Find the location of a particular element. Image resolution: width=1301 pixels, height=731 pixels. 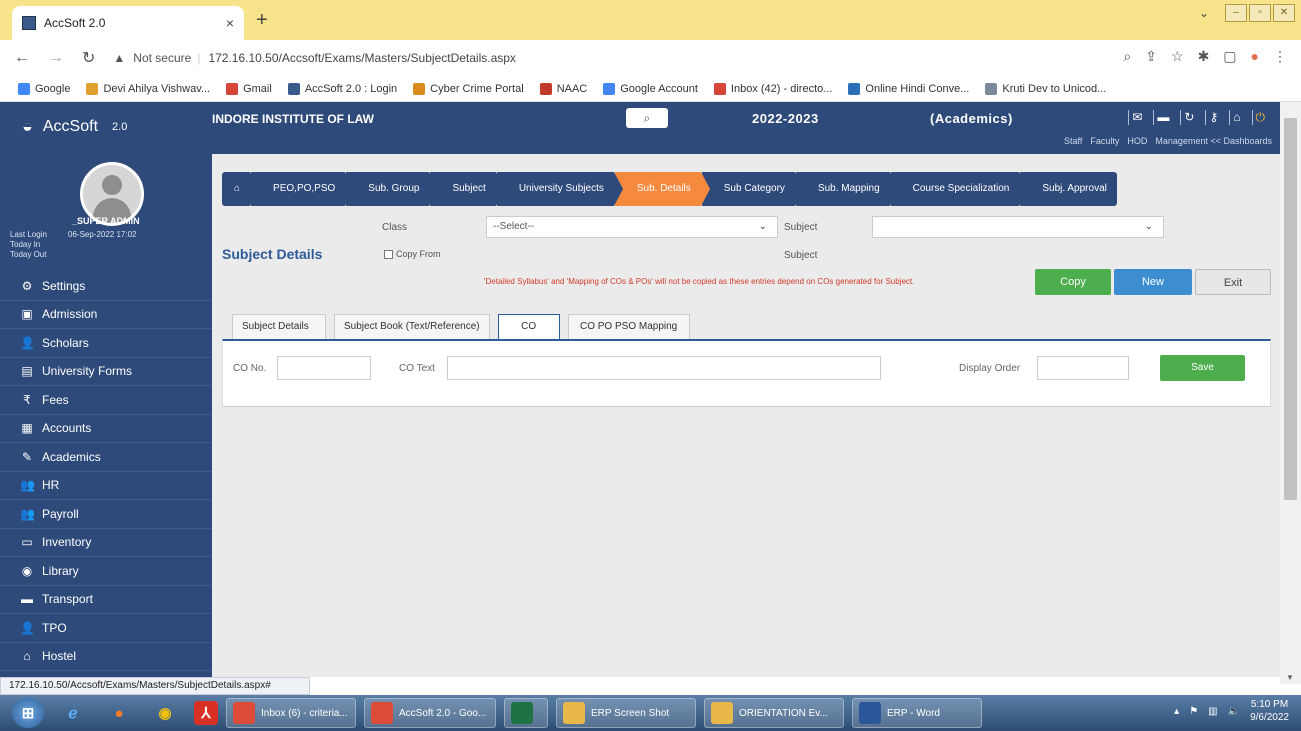

tab-co-po-pso-mapping: CO PO PSO Mapping is located at coordinates (628, 327).